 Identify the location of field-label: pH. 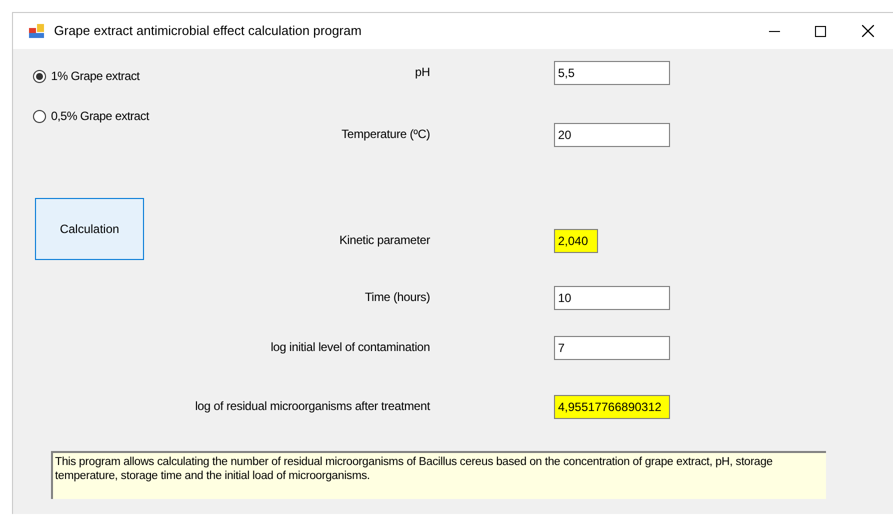
(422, 72).